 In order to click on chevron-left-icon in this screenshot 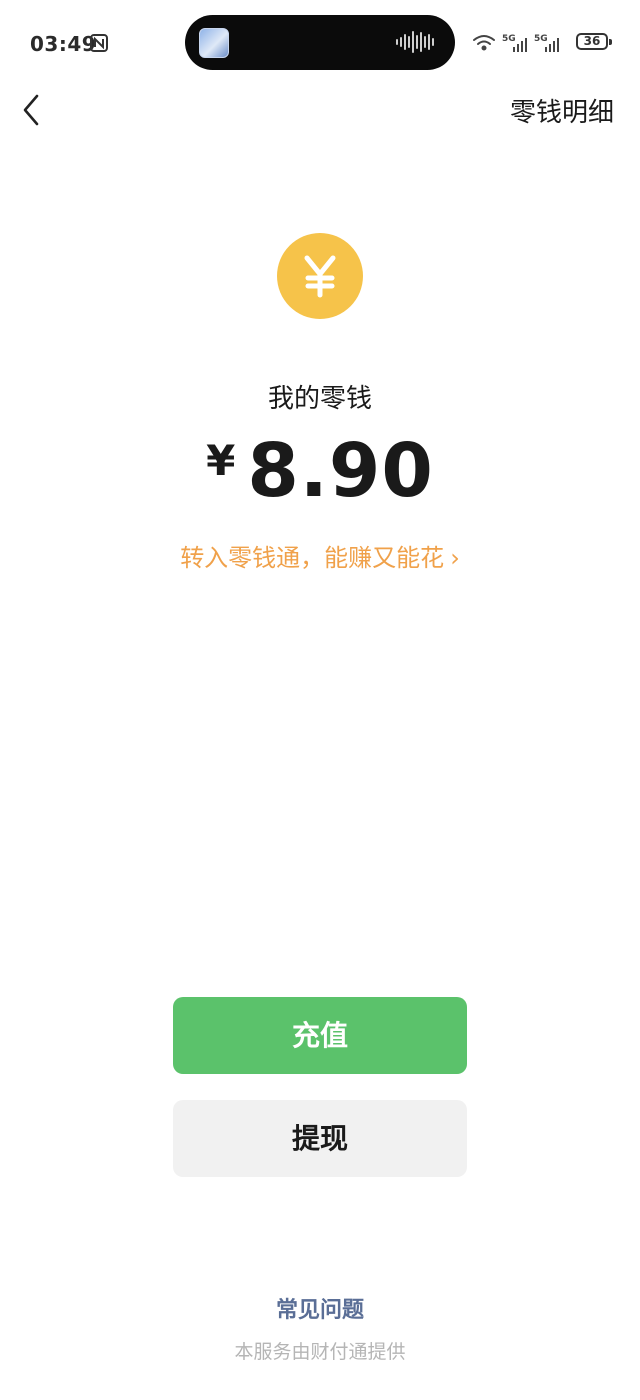, I will do `click(31, 110)`.